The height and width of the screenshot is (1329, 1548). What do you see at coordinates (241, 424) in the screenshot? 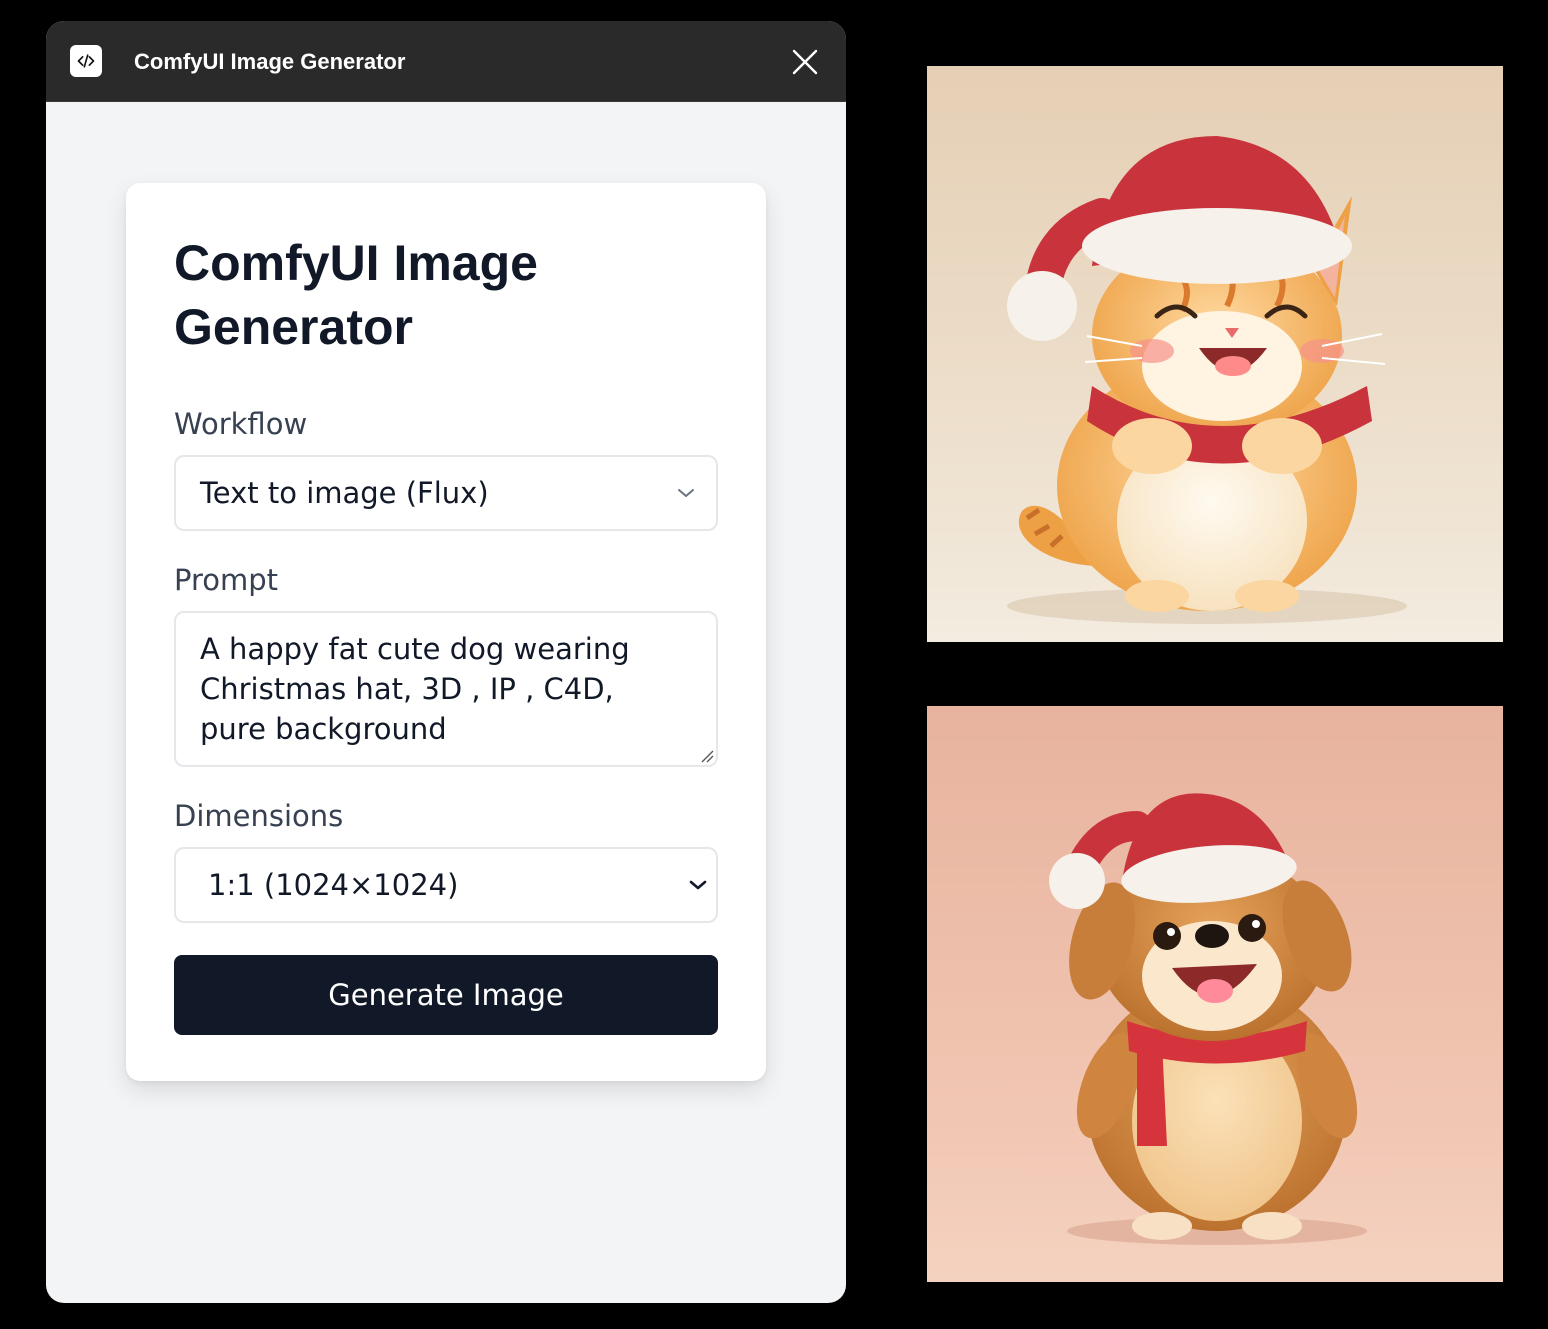
I see `workflow-label: Workflow` at bounding box center [241, 424].